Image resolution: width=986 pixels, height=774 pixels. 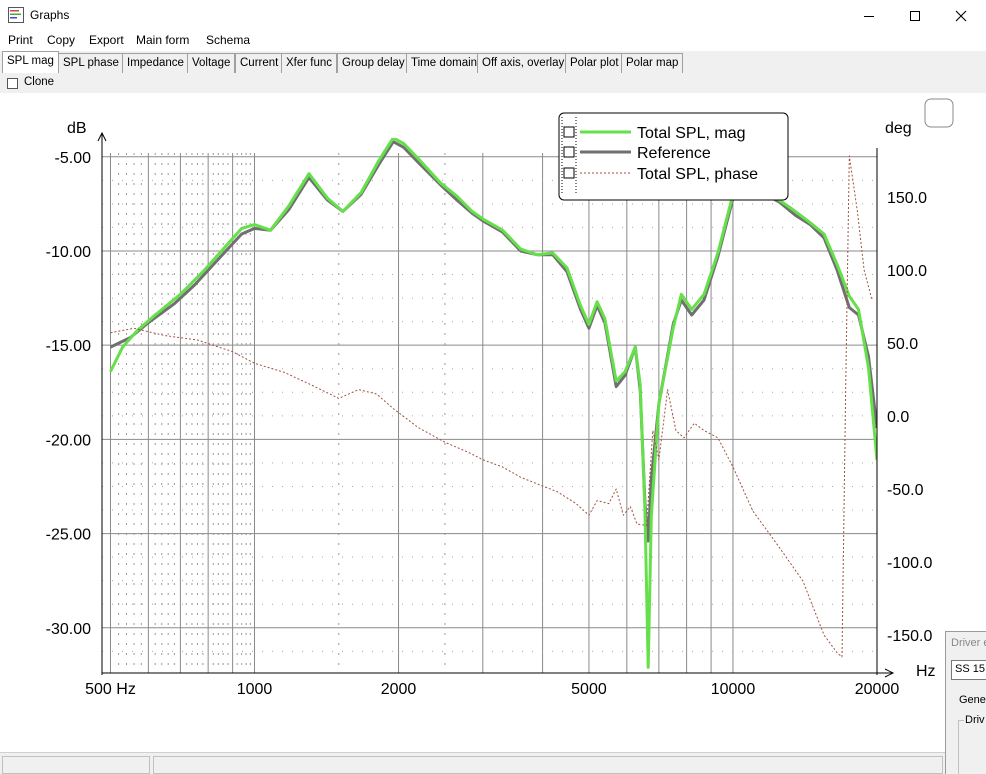 I want to click on clone-label: Clone, so click(x=39, y=82).